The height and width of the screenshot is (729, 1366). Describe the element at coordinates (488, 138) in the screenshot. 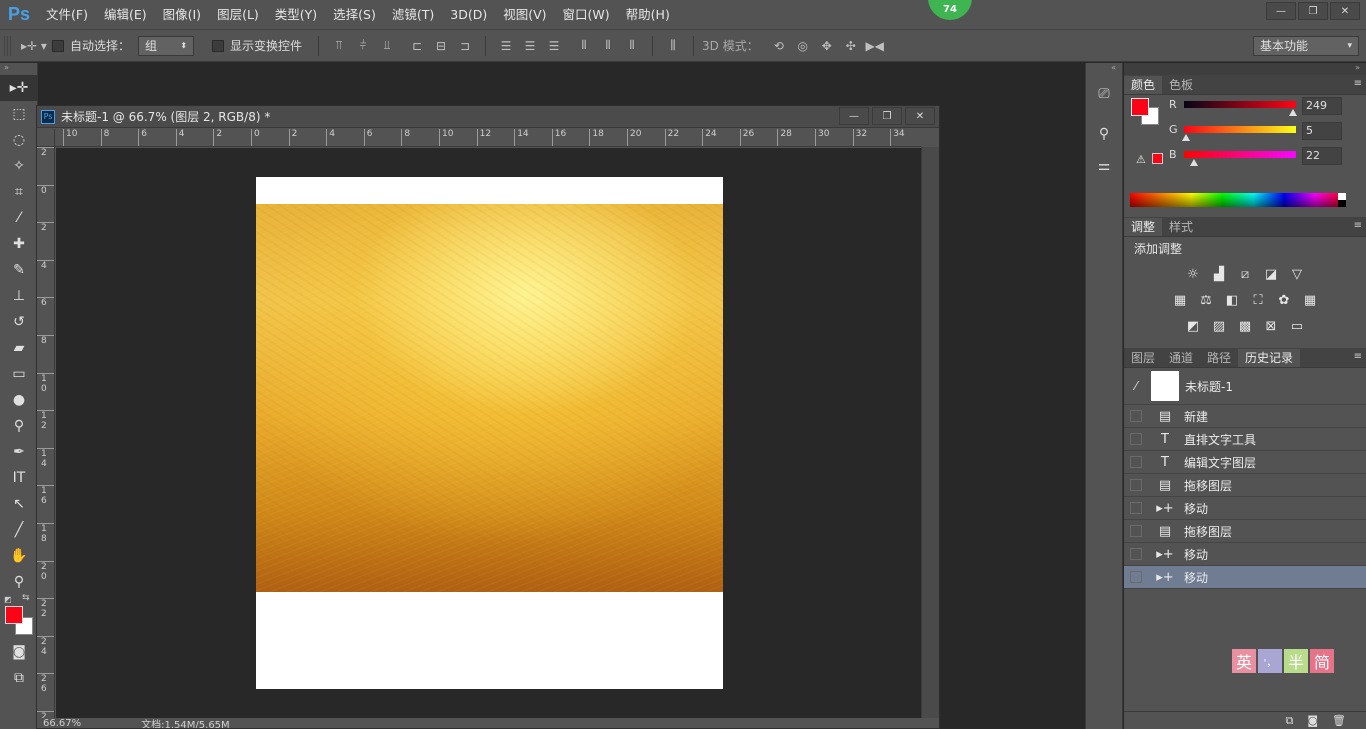

I see `horizontal-ruler: 10 8 6 4 2 0 2 4 6 8 10 12 14 16 18 20 22 24 26 28 30 32 34` at that location.